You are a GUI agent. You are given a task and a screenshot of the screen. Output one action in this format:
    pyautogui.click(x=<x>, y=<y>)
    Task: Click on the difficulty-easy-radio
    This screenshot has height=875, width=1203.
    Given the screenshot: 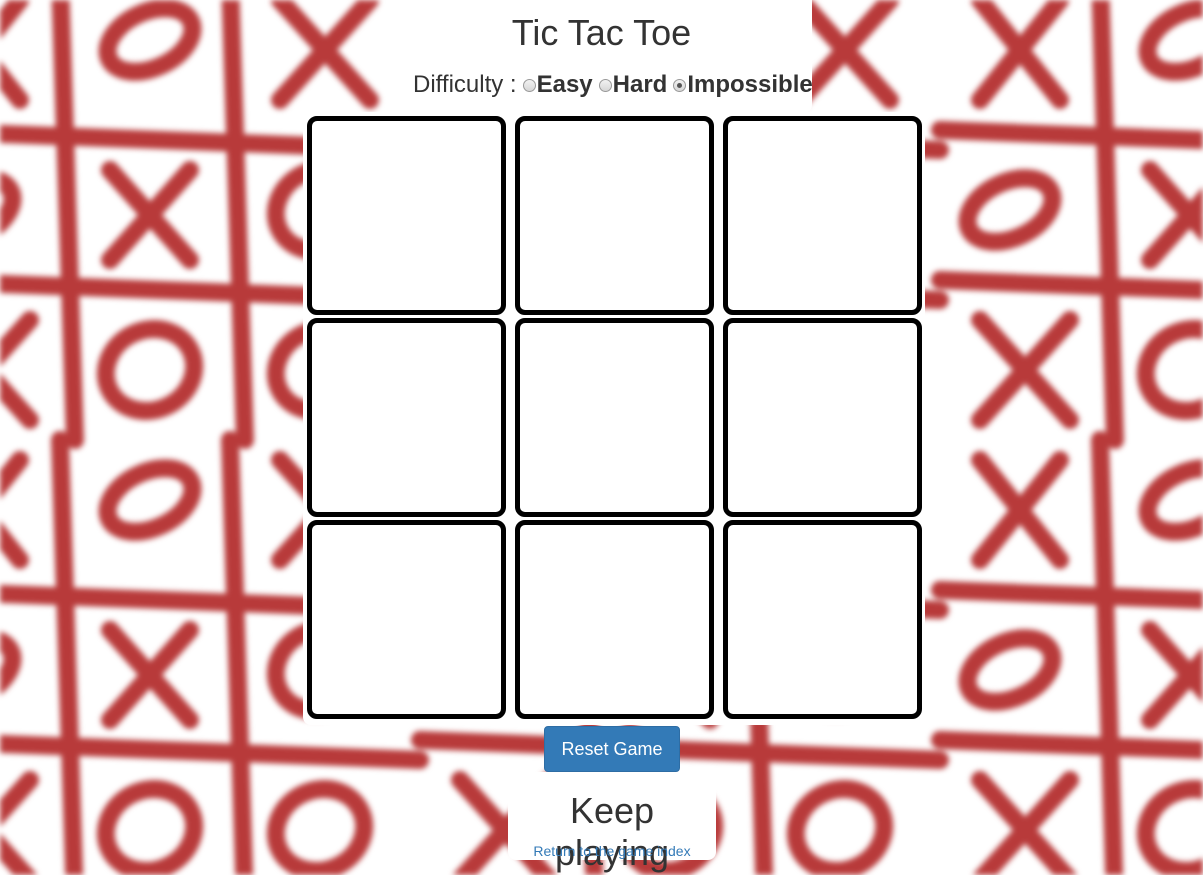 What is the action you would take?
    pyautogui.click(x=529, y=85)
    